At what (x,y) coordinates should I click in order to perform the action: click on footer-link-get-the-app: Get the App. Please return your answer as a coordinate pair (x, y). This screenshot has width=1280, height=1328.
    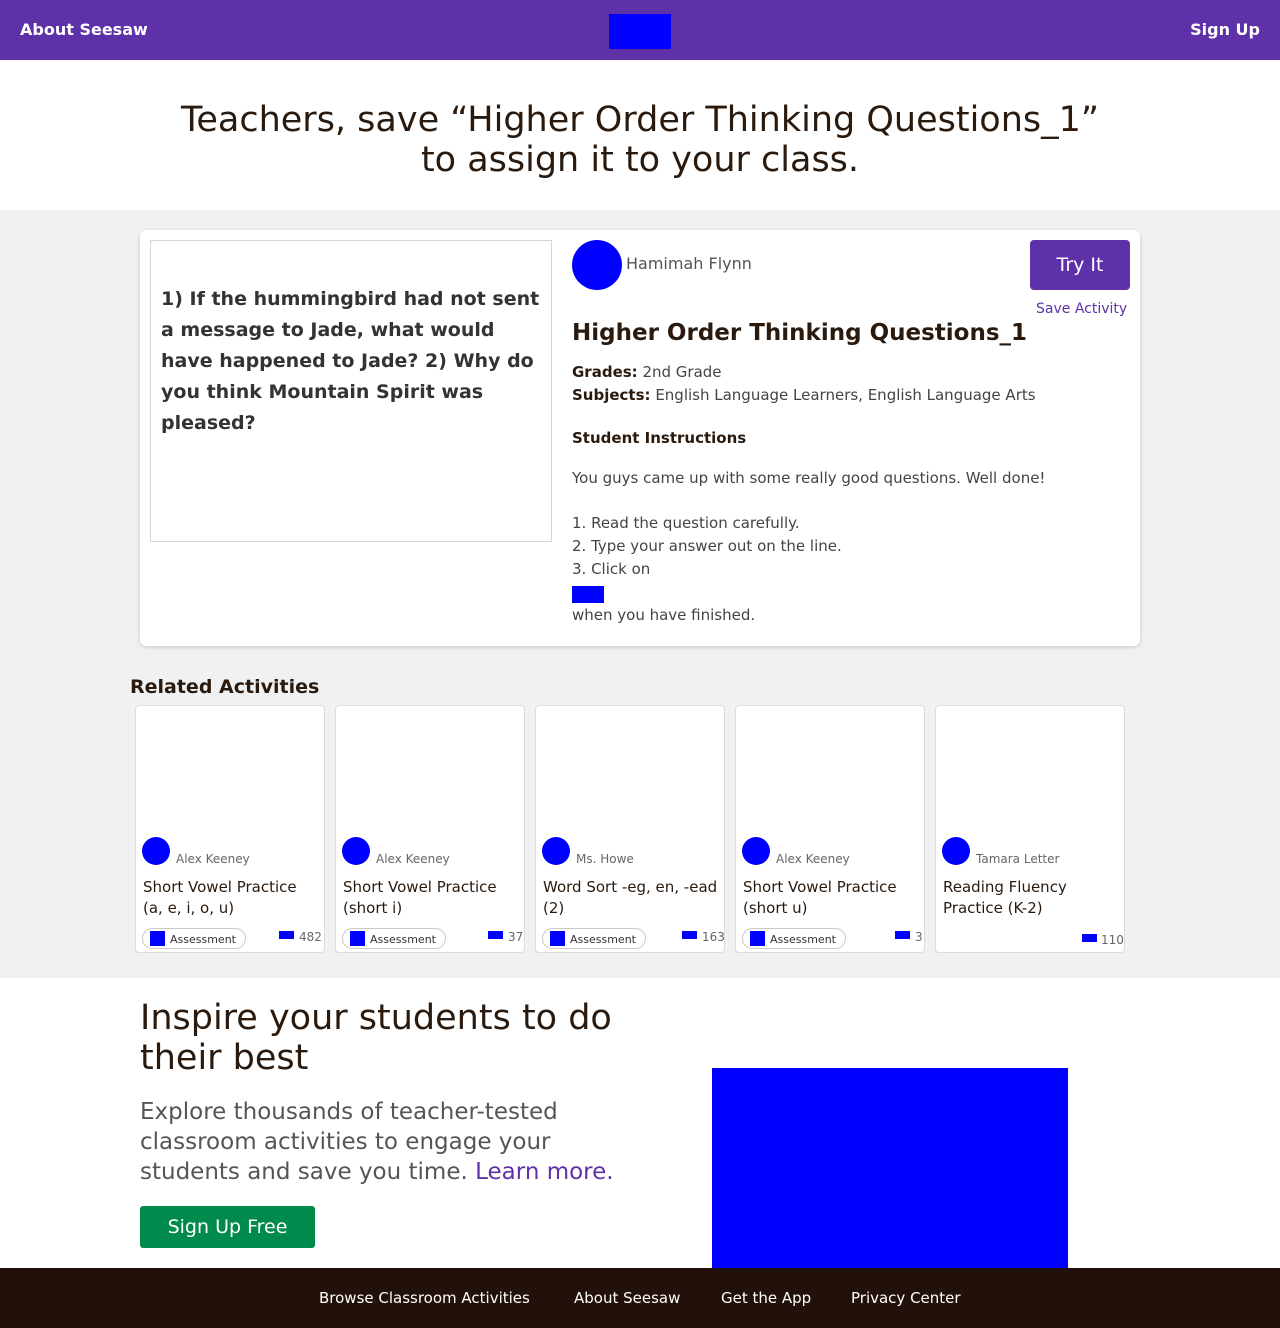
    Looking at the image, I should click on (766, 1298).